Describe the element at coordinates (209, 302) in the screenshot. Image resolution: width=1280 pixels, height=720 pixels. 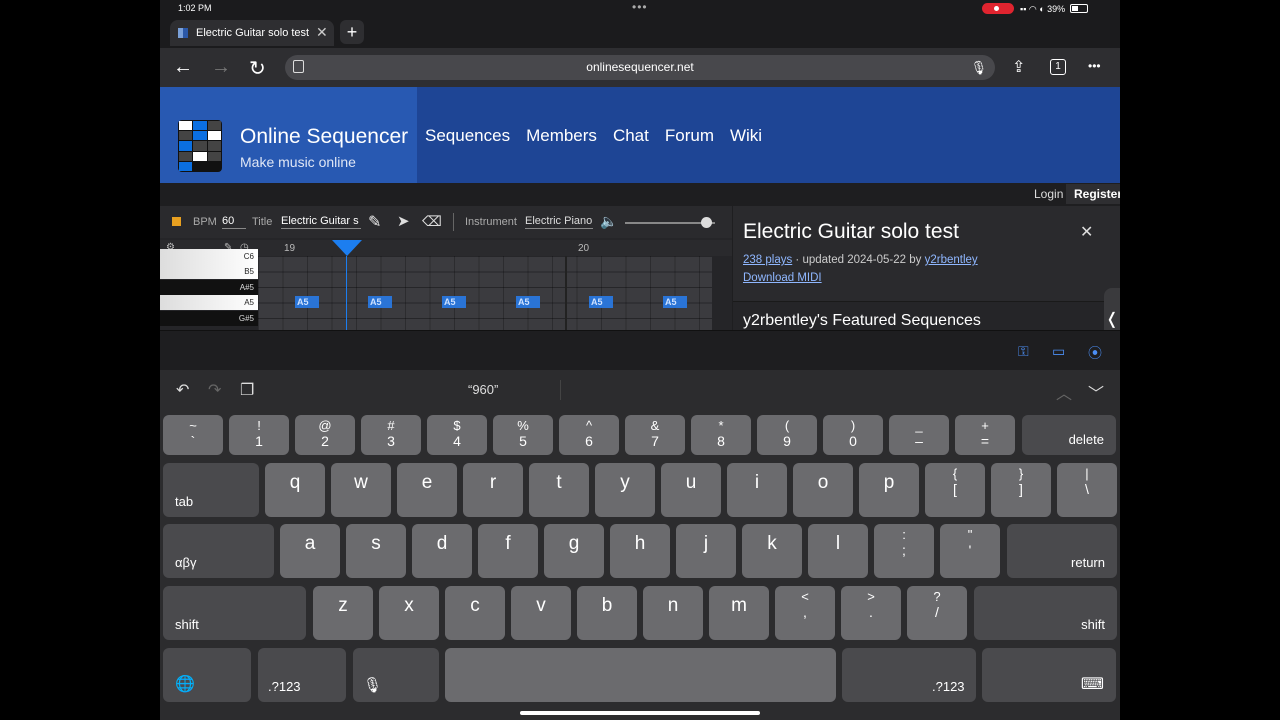
I see `piano-key-a5: A5` at that location.